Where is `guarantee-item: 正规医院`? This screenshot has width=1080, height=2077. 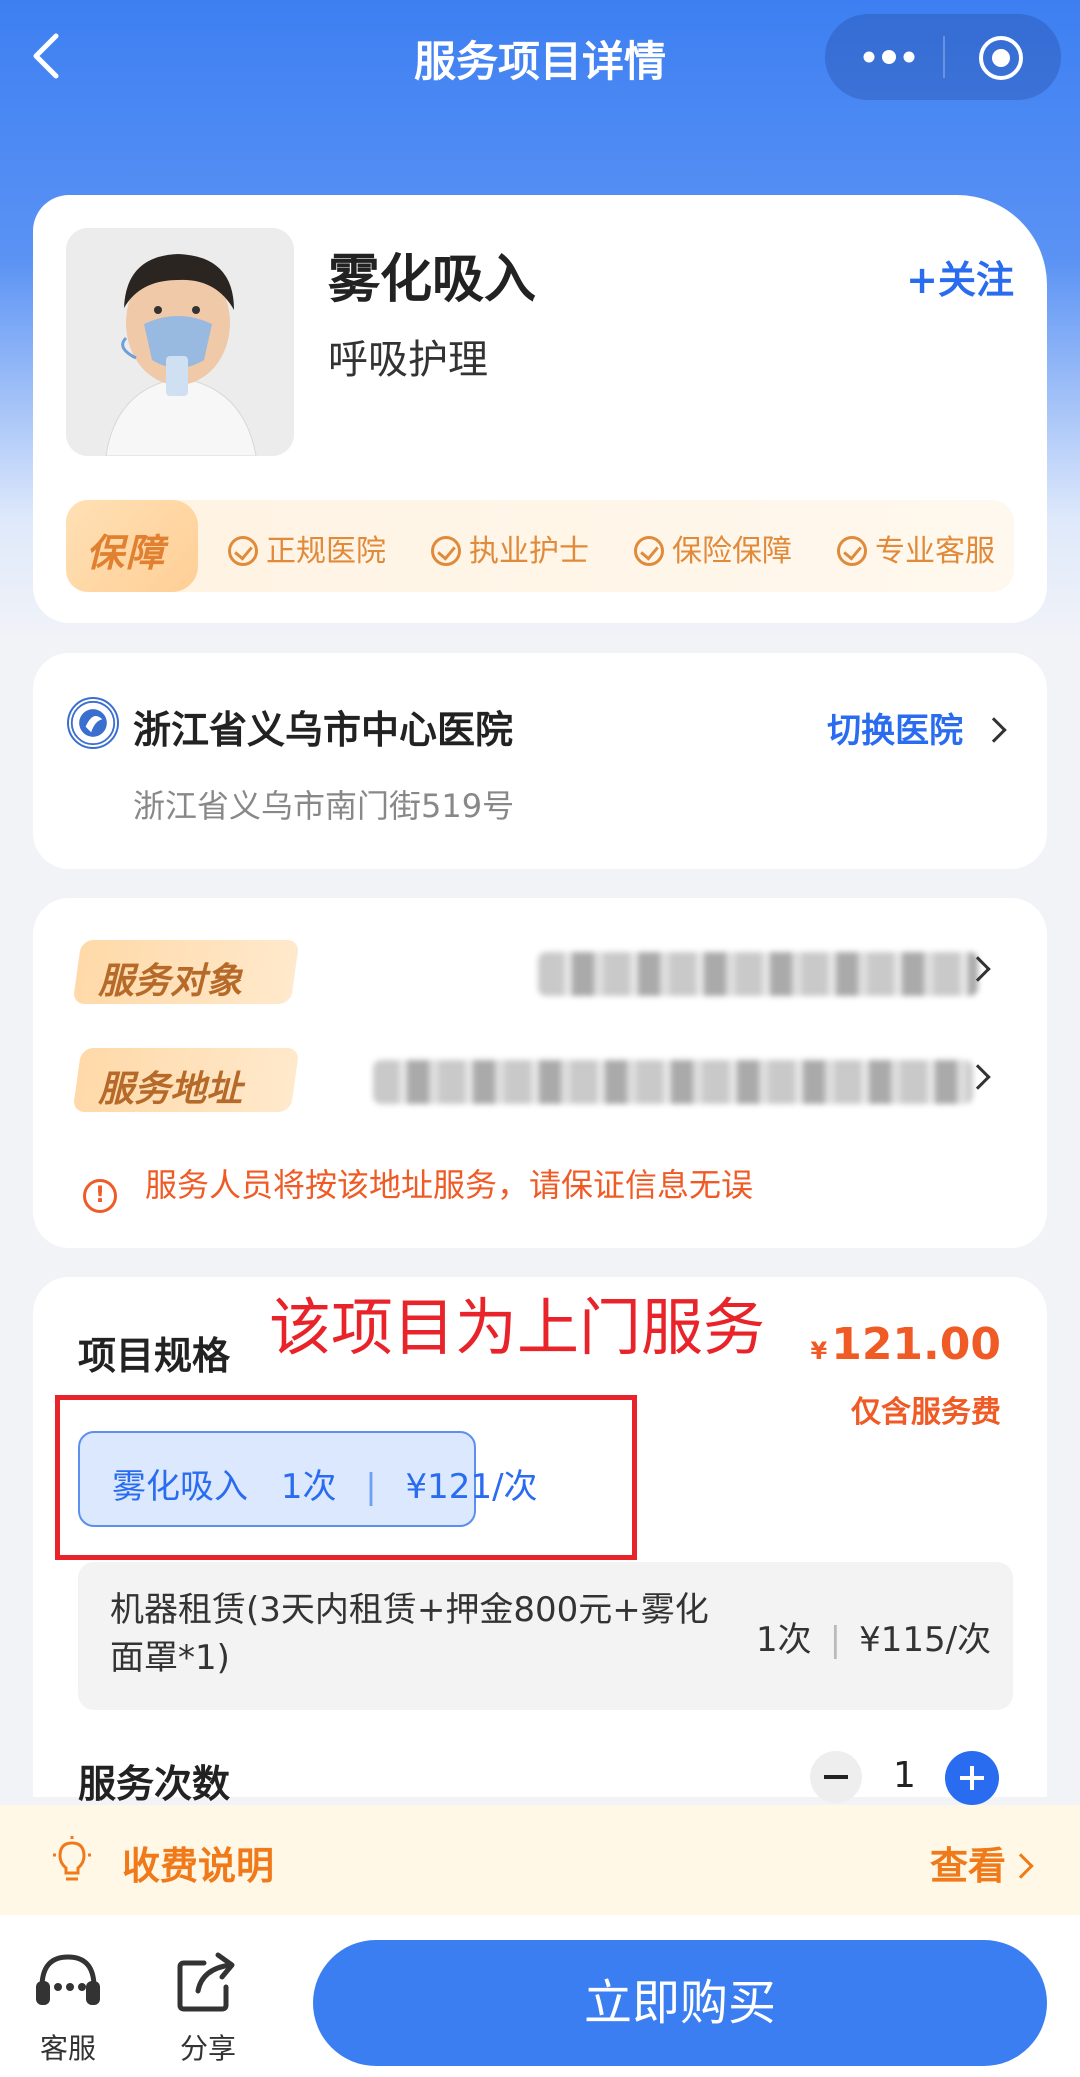 guarantee-item: 正规医院 is located at coordinates (307, 548).